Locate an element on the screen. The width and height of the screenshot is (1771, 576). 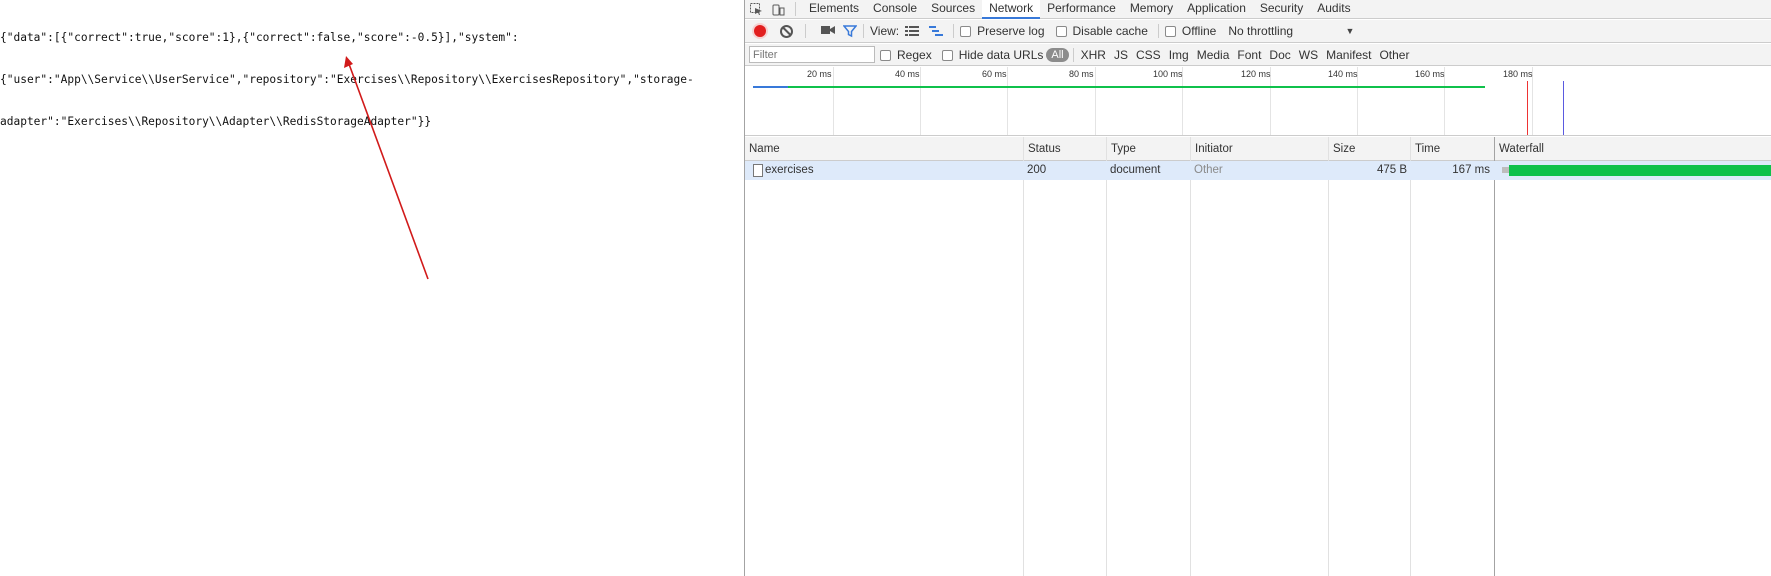
record-button is located at coordinates (760, 31).